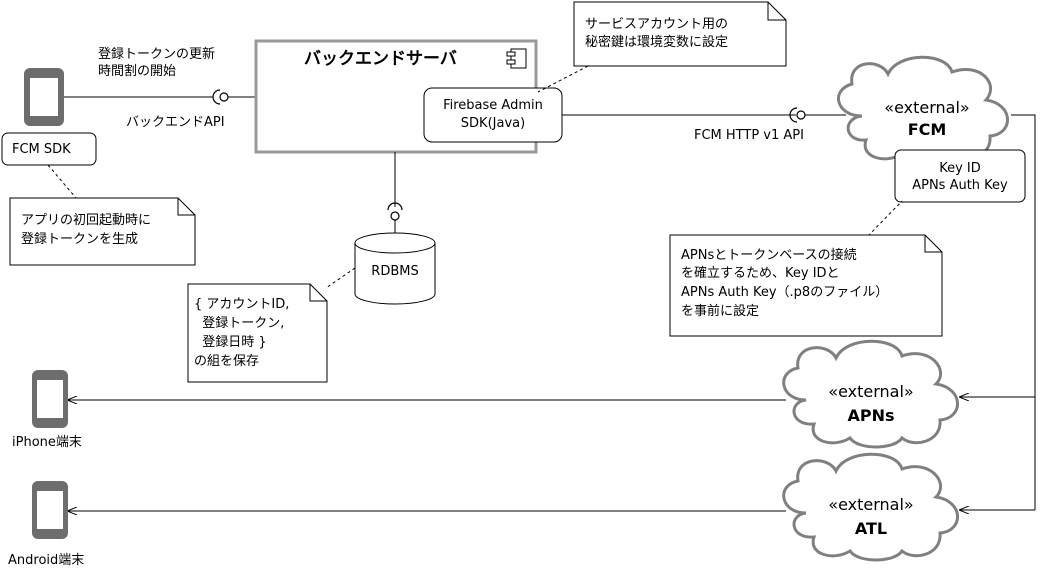 The image size is (1046, 575). Describe the element at coordinates (62, 181) in the screenshot. I see `note-connector-app` at that location.